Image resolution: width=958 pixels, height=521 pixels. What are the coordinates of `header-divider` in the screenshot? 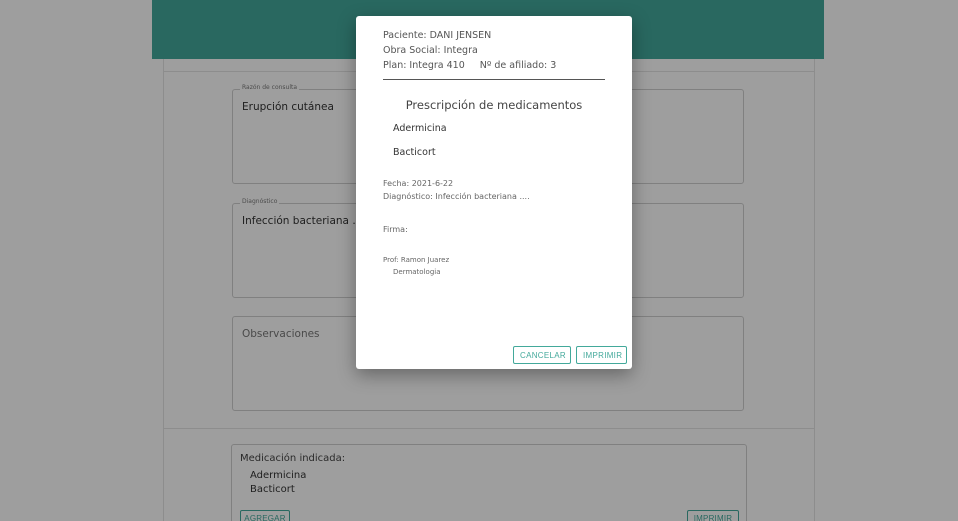 It's located at (494, 79).